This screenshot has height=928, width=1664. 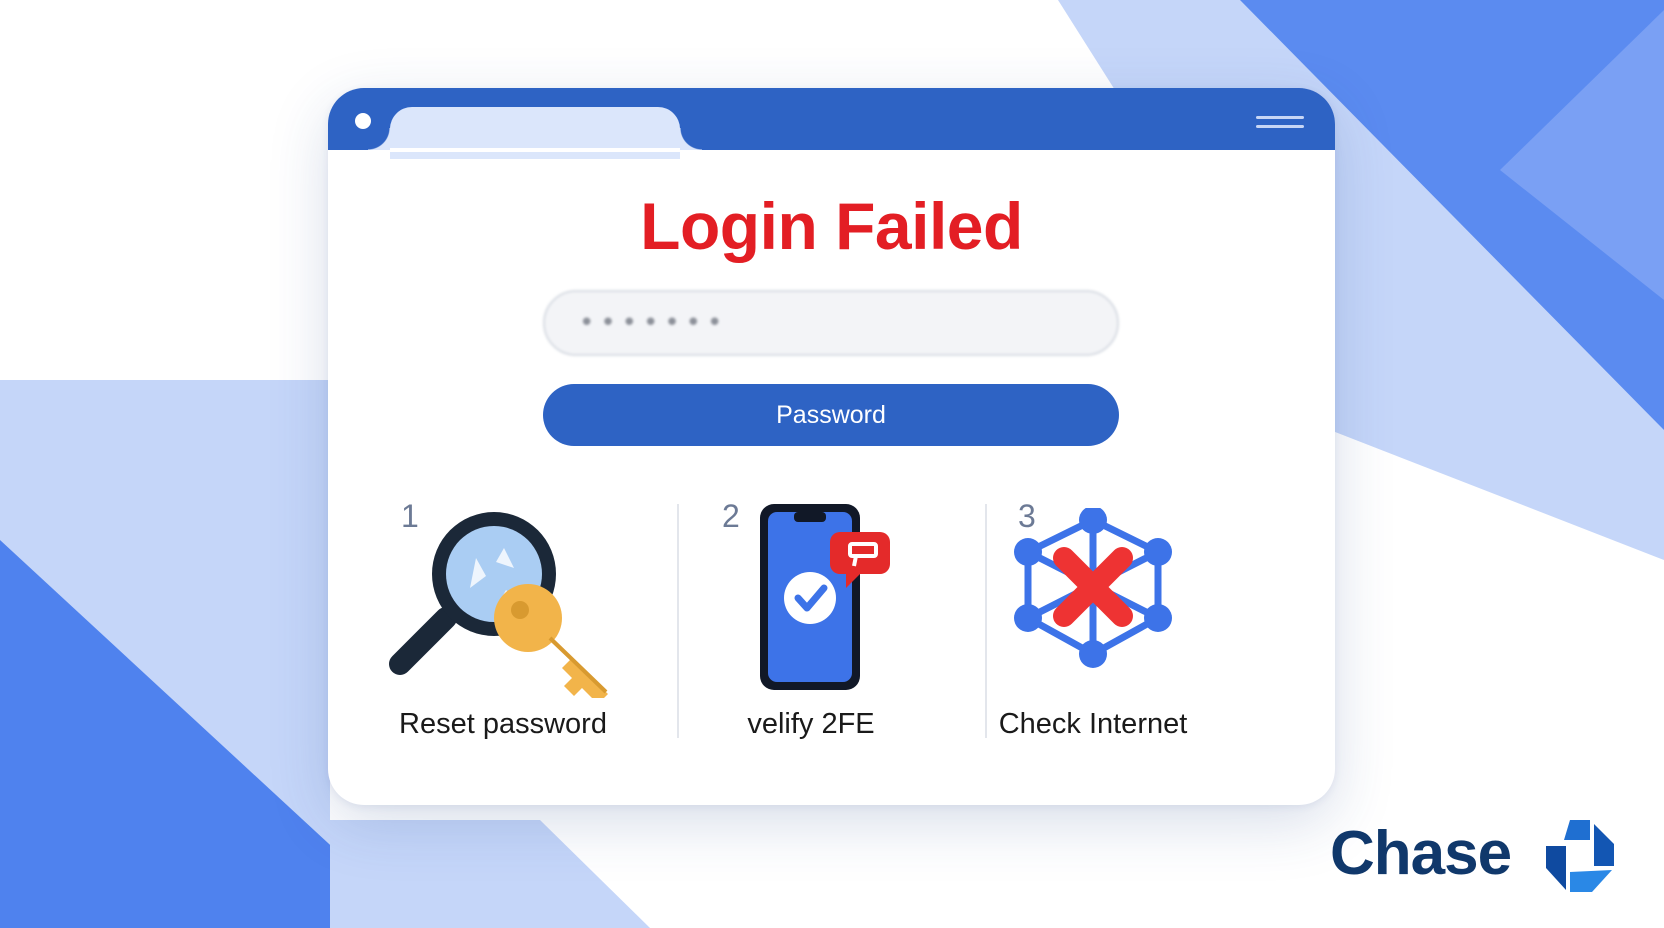 What do you see at coordinates (831, 123) in the screenshot?
I see `title-bar` at bounding box center [831, 123].